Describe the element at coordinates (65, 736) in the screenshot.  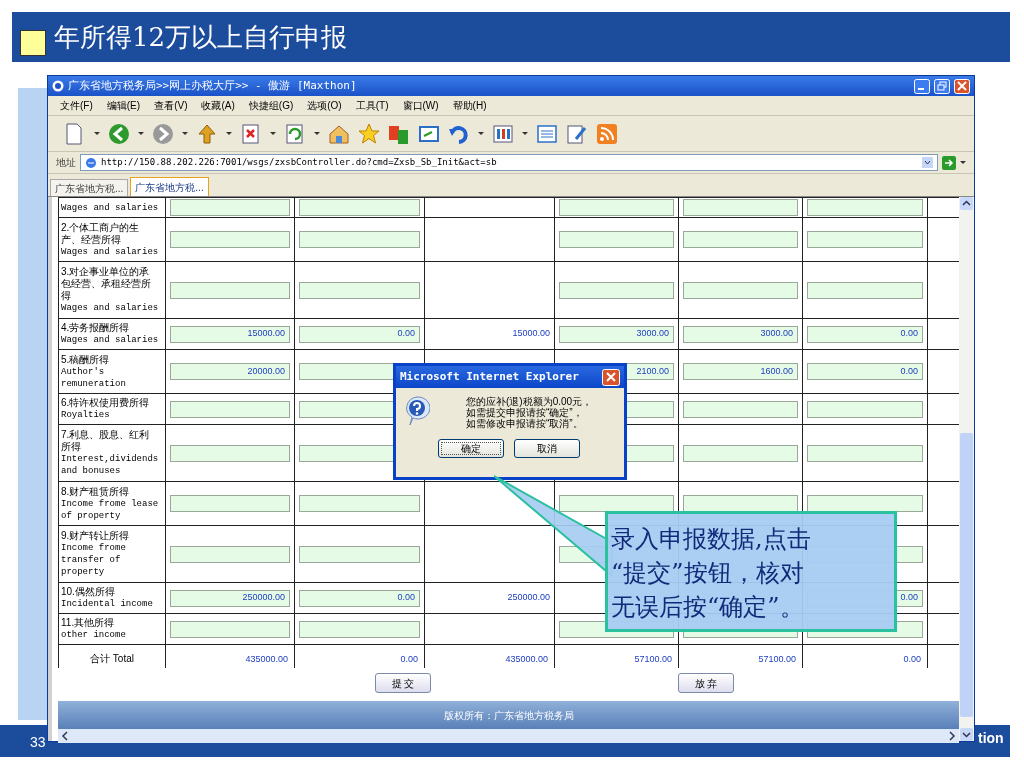
I see `scroll-left-icon` at that location.